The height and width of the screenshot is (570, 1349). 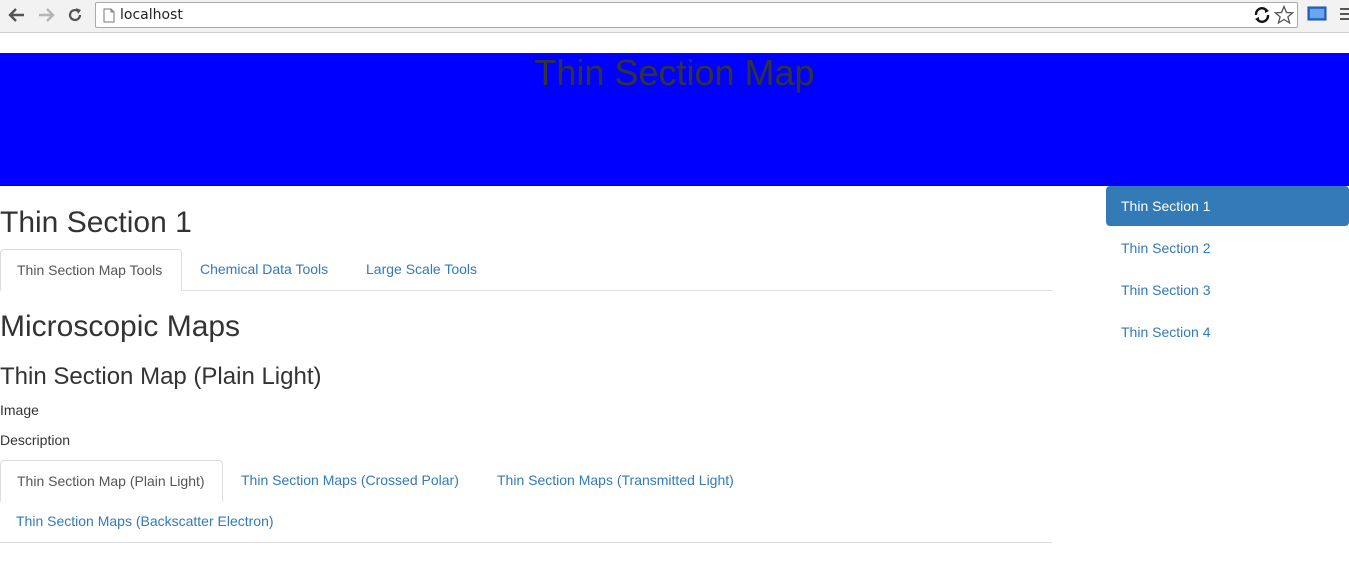 I want to click on subsection-title: Thin Section Map (Plain Light), so click(x=161, y=376).